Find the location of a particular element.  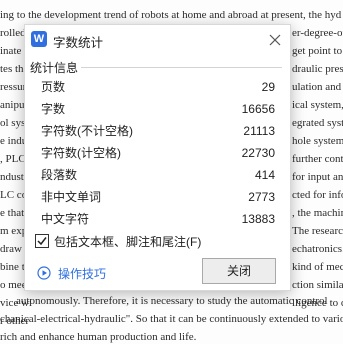

document-line-fragment: for input and is located at coordinates (317, 177).